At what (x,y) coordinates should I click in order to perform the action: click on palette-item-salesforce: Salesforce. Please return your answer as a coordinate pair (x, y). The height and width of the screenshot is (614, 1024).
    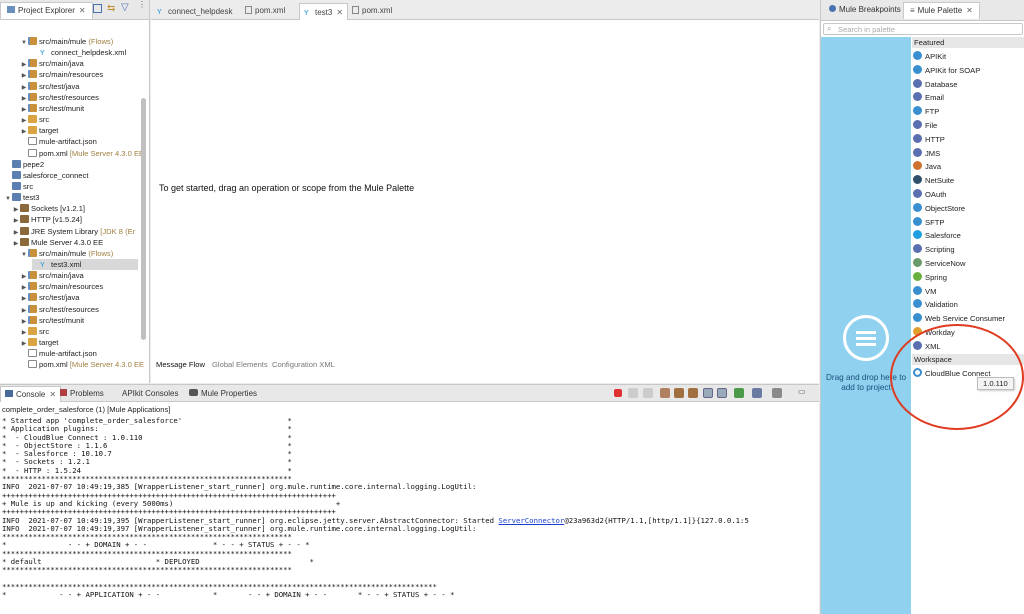
    Looking at the image, I should click on (937, 235).